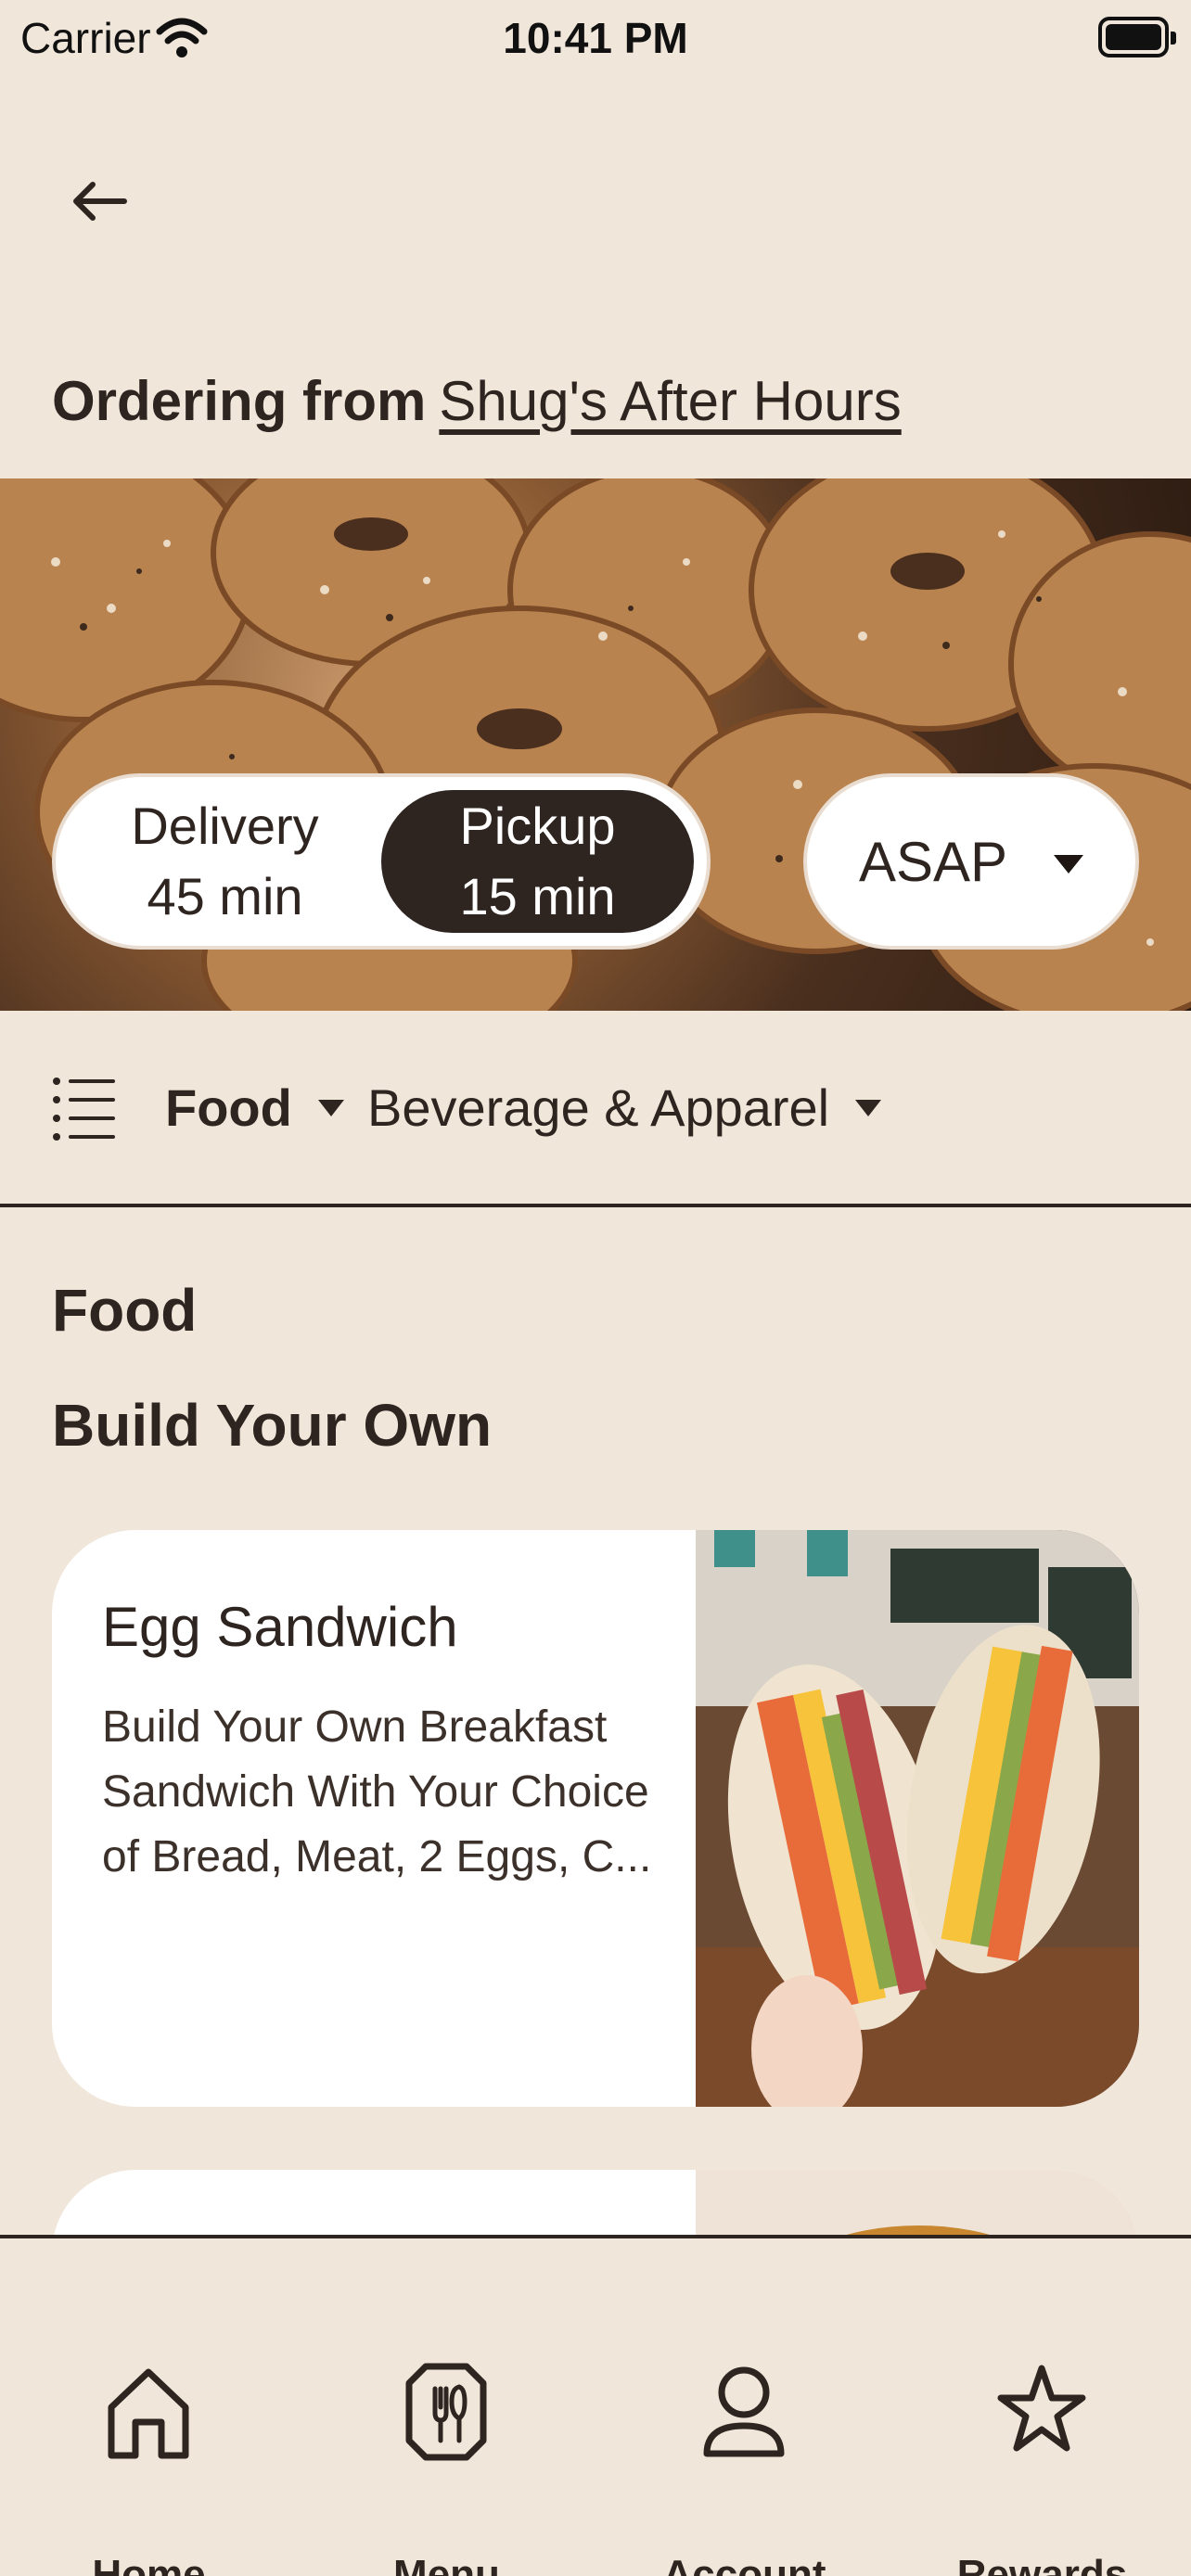 This screenshot has width=1191, height=2576. I want to click on product-name: Egg Sandwich, so click(280, 1627).